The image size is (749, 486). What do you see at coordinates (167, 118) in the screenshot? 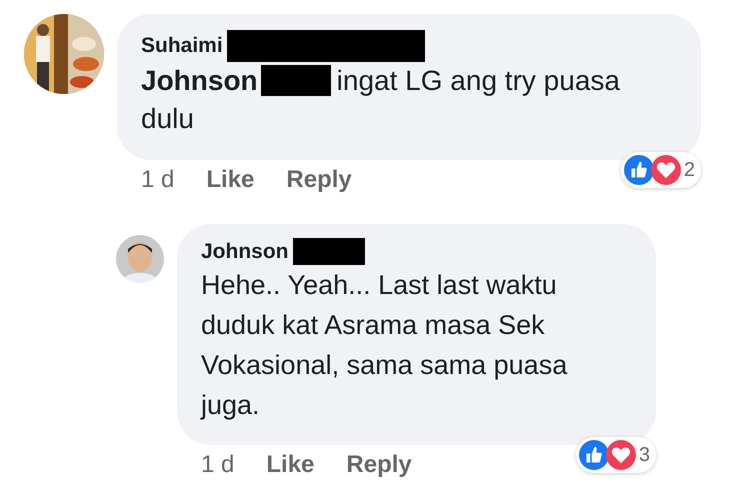
I see `comment-text: dulu` at bounding box center [167, 118].